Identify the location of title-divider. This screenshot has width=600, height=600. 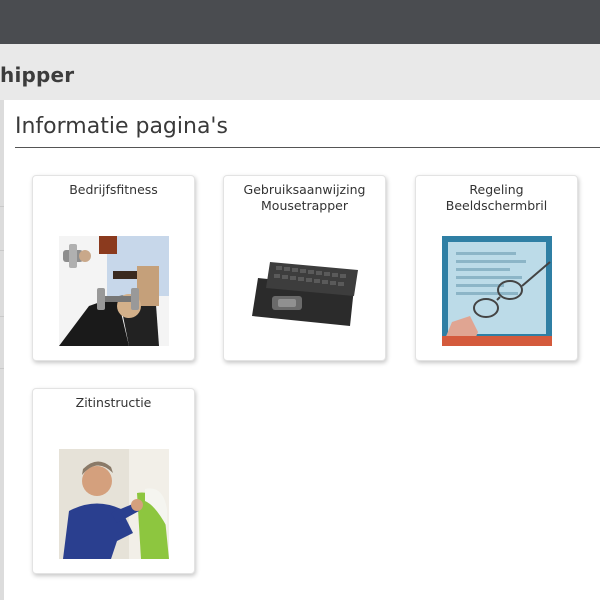
(307, 147).